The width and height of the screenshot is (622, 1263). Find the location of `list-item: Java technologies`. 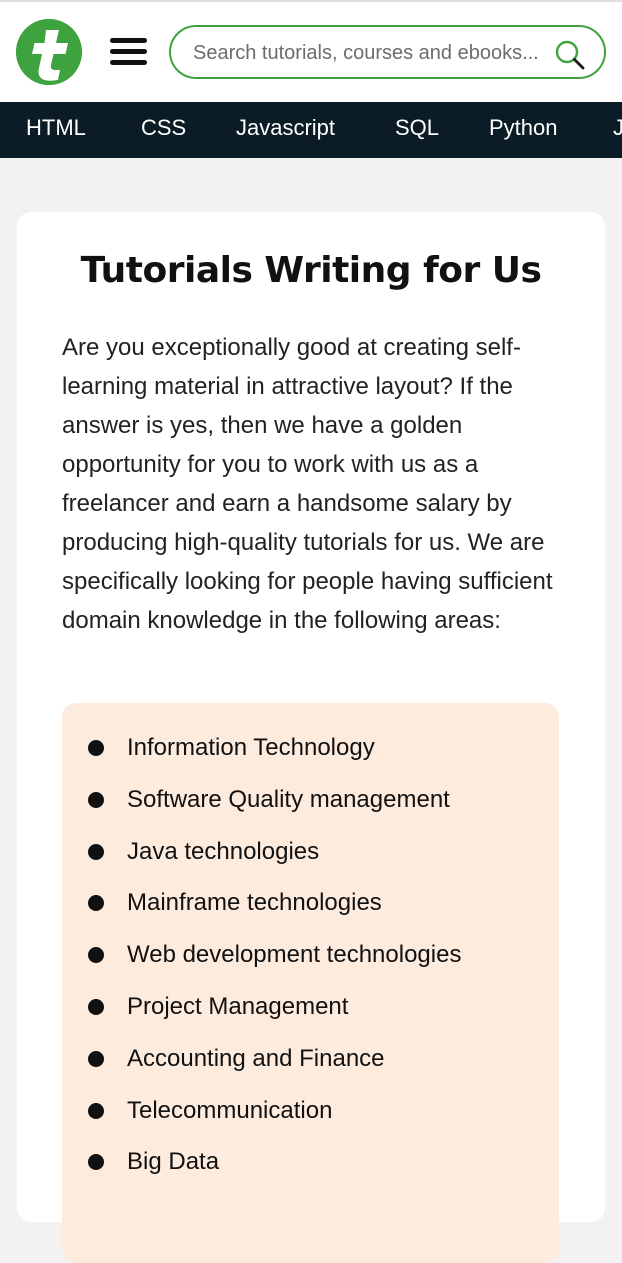

list-item: Java technologies is located at coordinates (310, 860).